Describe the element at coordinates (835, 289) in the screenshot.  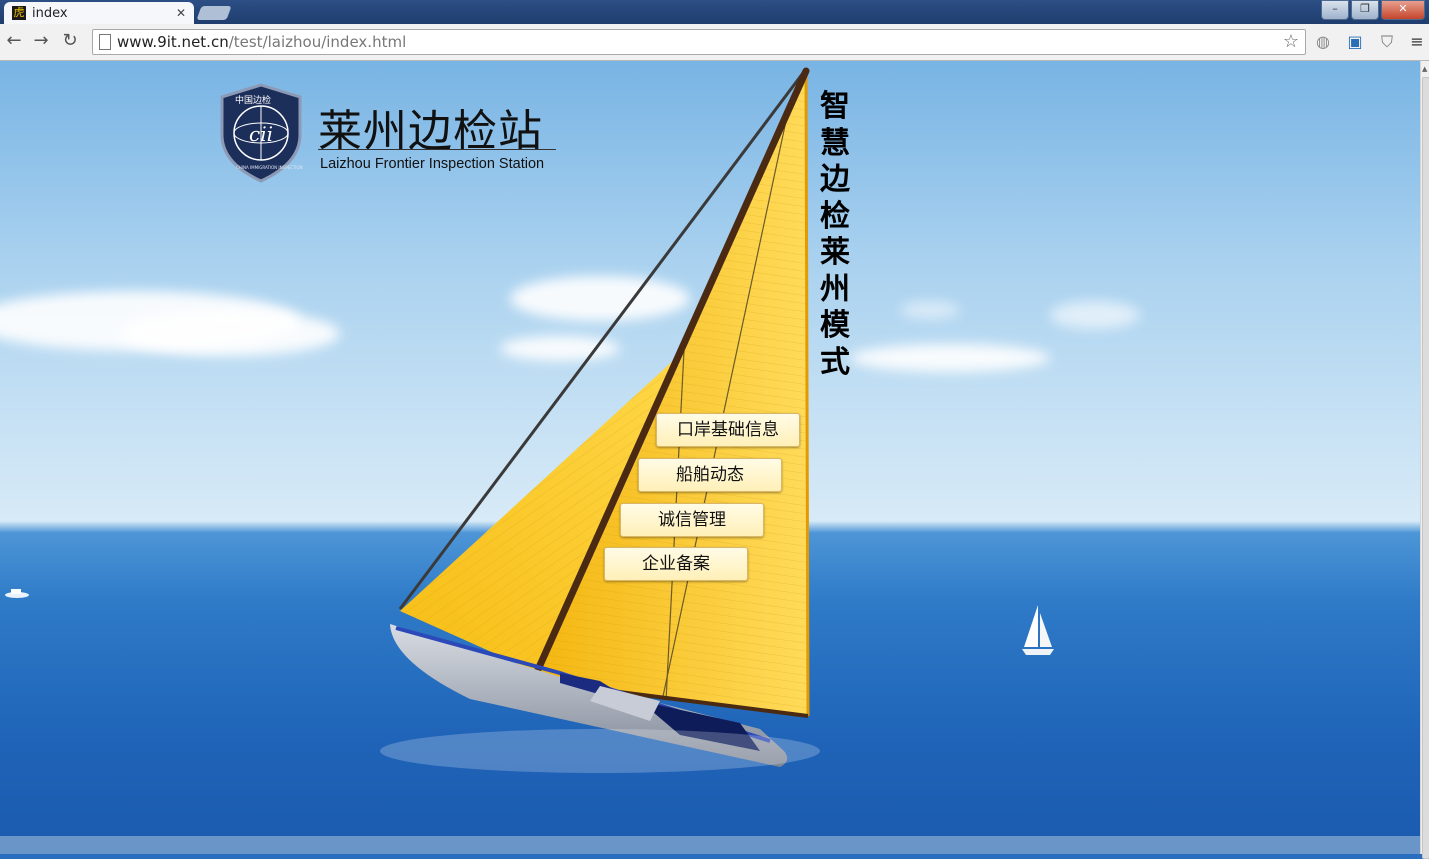
I see `slogan-char: 州` at that location.